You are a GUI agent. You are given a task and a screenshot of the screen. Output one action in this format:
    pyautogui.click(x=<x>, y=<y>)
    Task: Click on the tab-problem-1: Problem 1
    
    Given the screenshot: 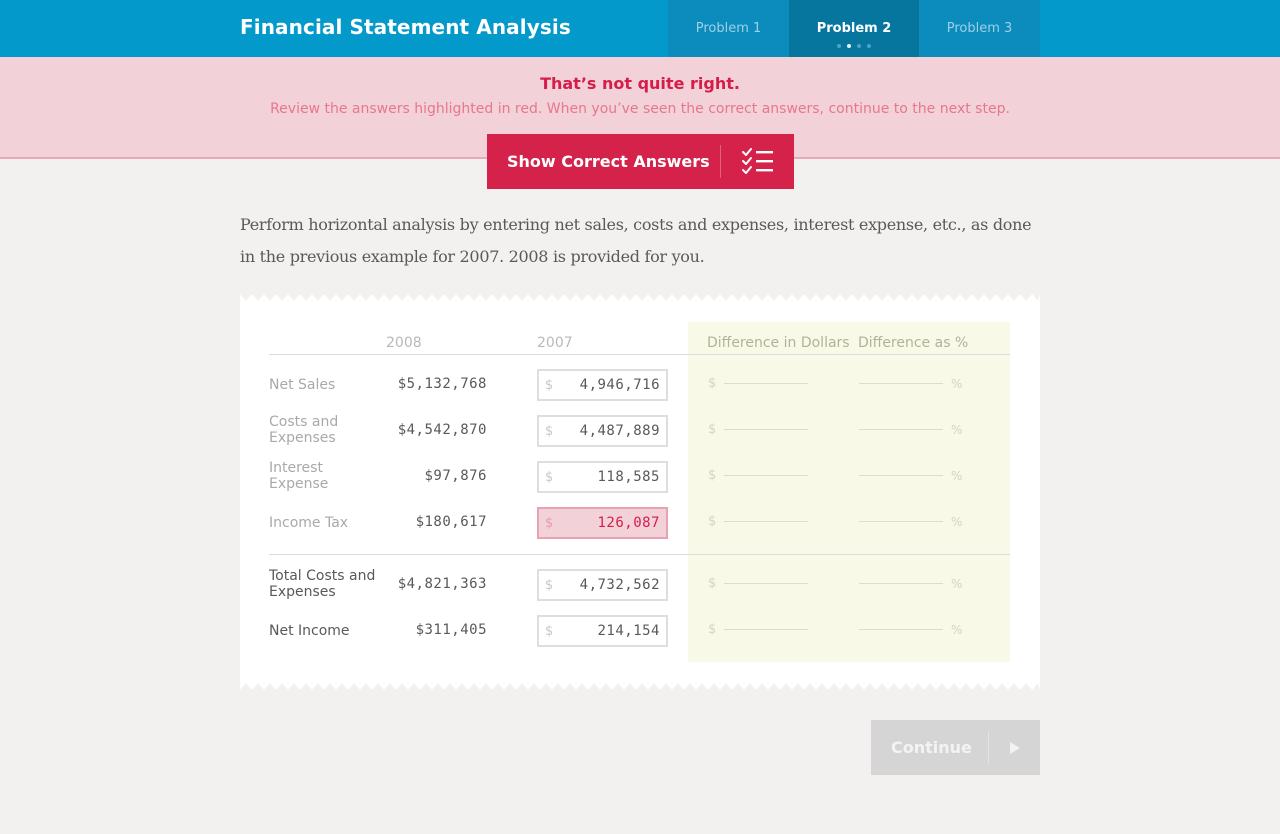 What is the action you would take?
    pyautogui.click(x=728, y=28)
    